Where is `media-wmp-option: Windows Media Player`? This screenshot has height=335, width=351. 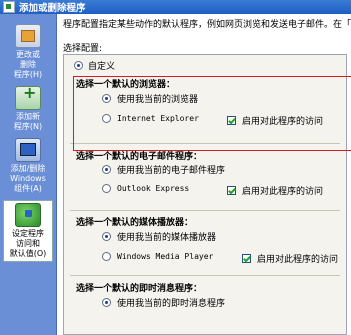
media-wmp-option: Windows Media Player is located at coordinates (157, 256).